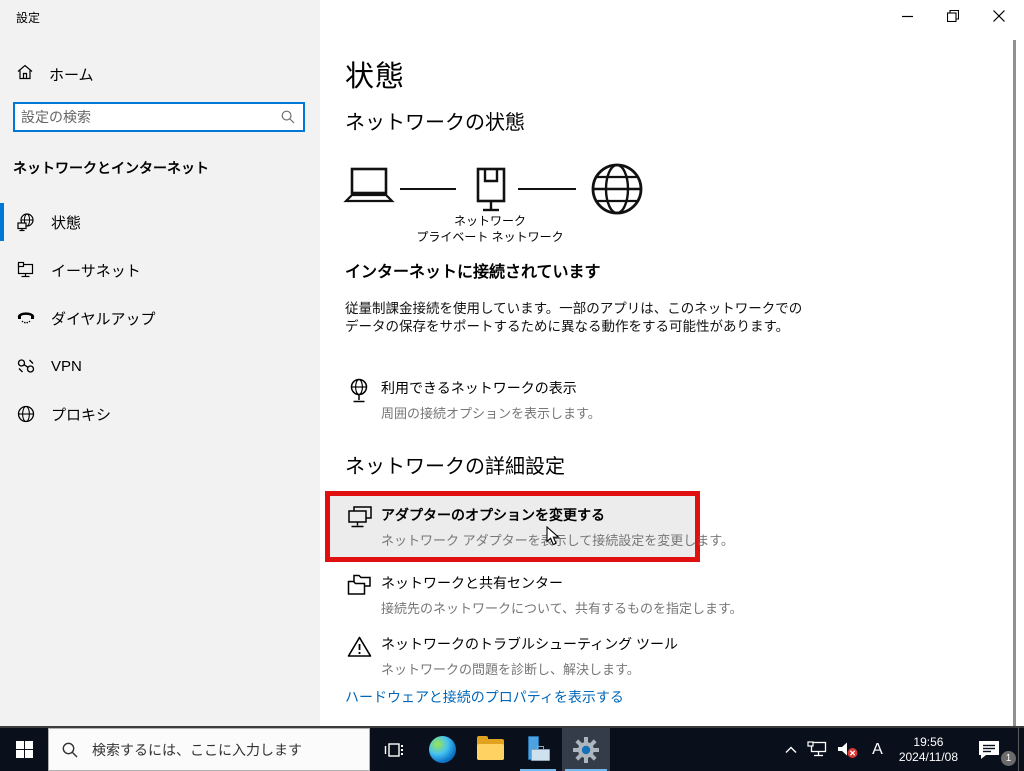 The image size is (1024, 771). Describe the element at coordinates (160, 318) in the screenshot. I see `sidebar-item-dialup: ダイヤルアップ` at that location.